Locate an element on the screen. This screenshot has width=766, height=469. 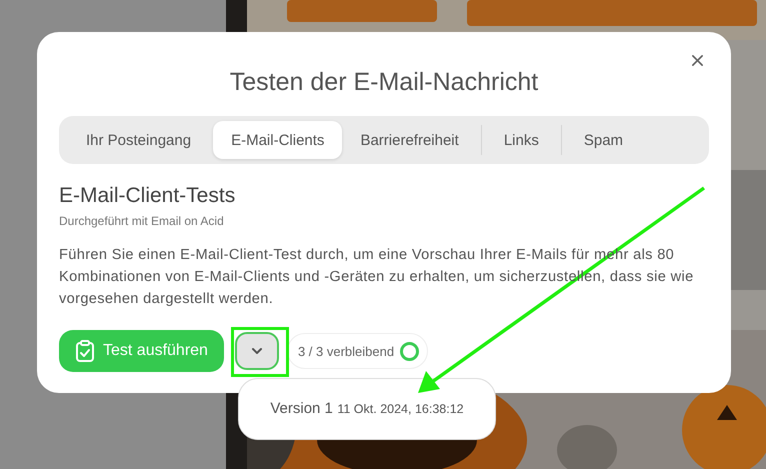
highlight-box is located at coordinates (260, 352).